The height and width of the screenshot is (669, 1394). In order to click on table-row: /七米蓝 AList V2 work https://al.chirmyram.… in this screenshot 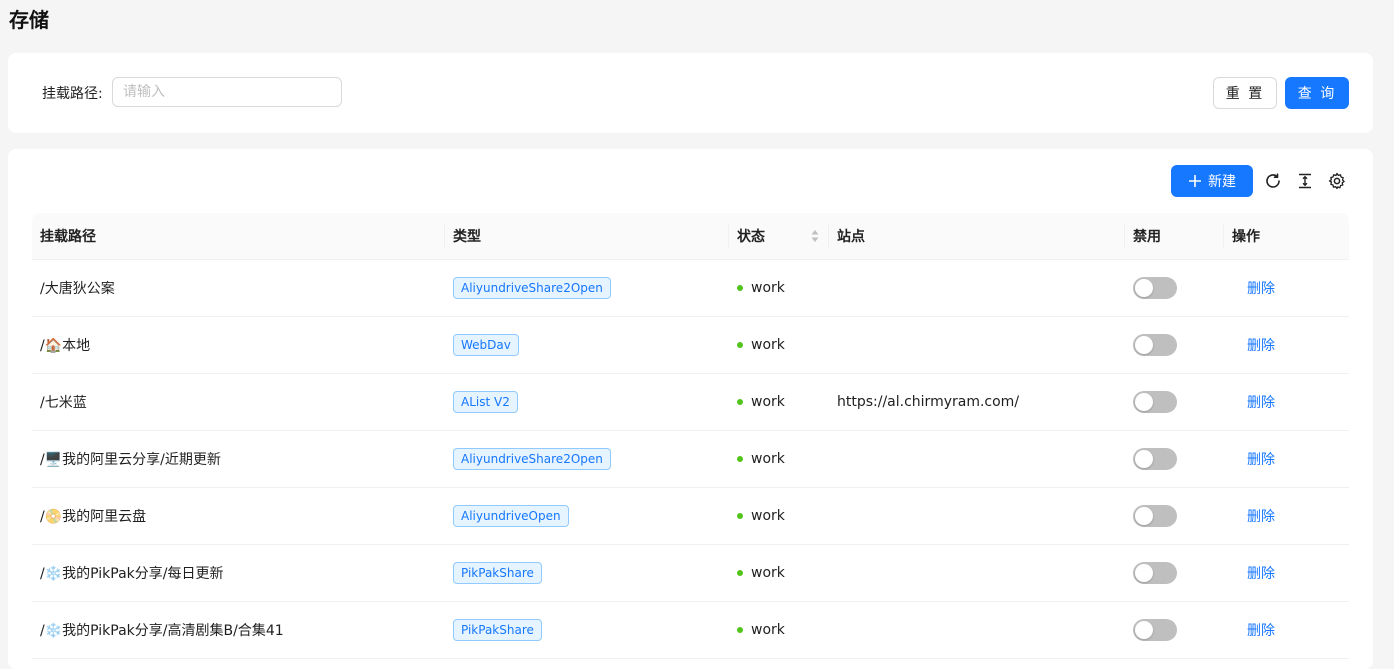, I will do `click(690, 402)`.